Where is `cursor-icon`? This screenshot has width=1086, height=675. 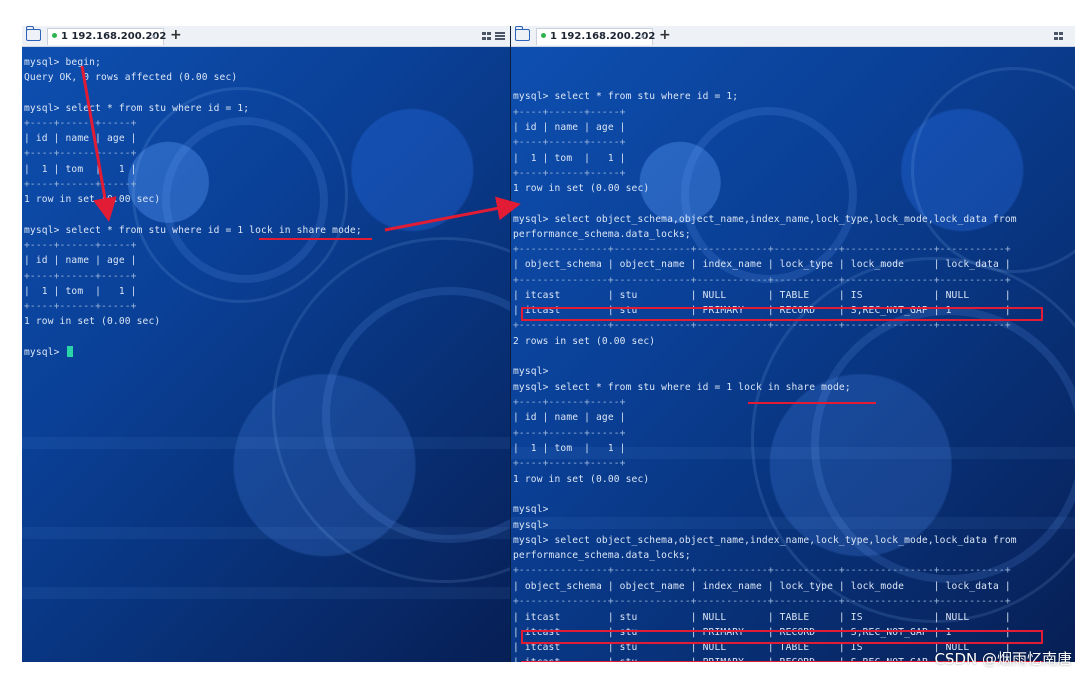
cursor-icon is located at coordinates (70, 351).